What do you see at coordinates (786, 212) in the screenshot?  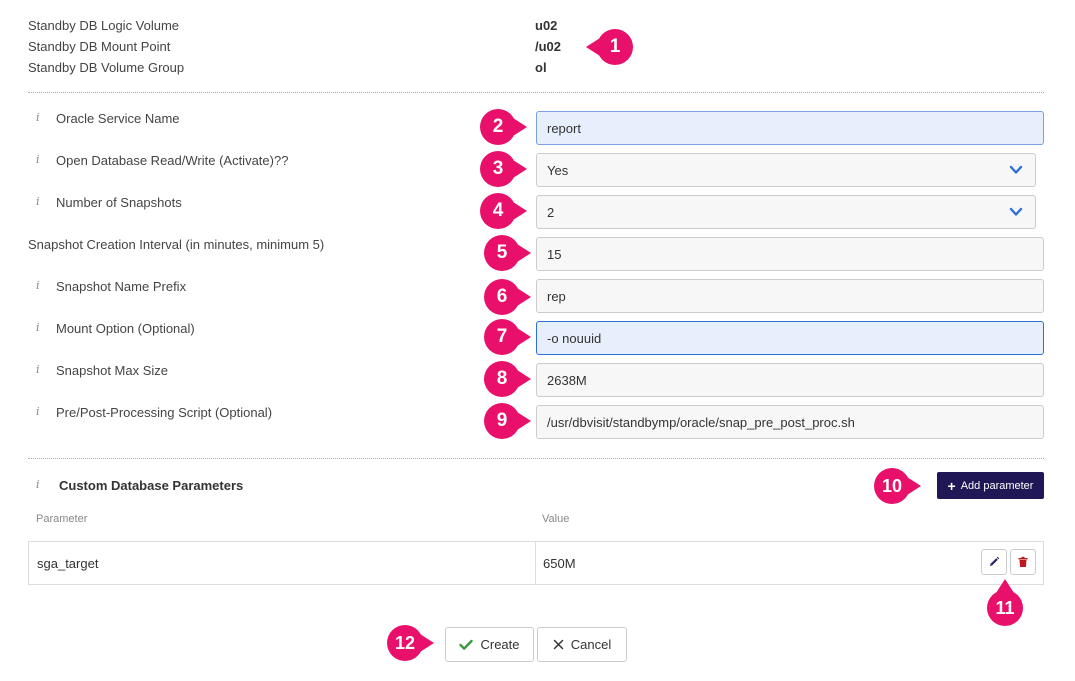 I see `number-snapshots-select: 2` at bounding box center [786, 212].